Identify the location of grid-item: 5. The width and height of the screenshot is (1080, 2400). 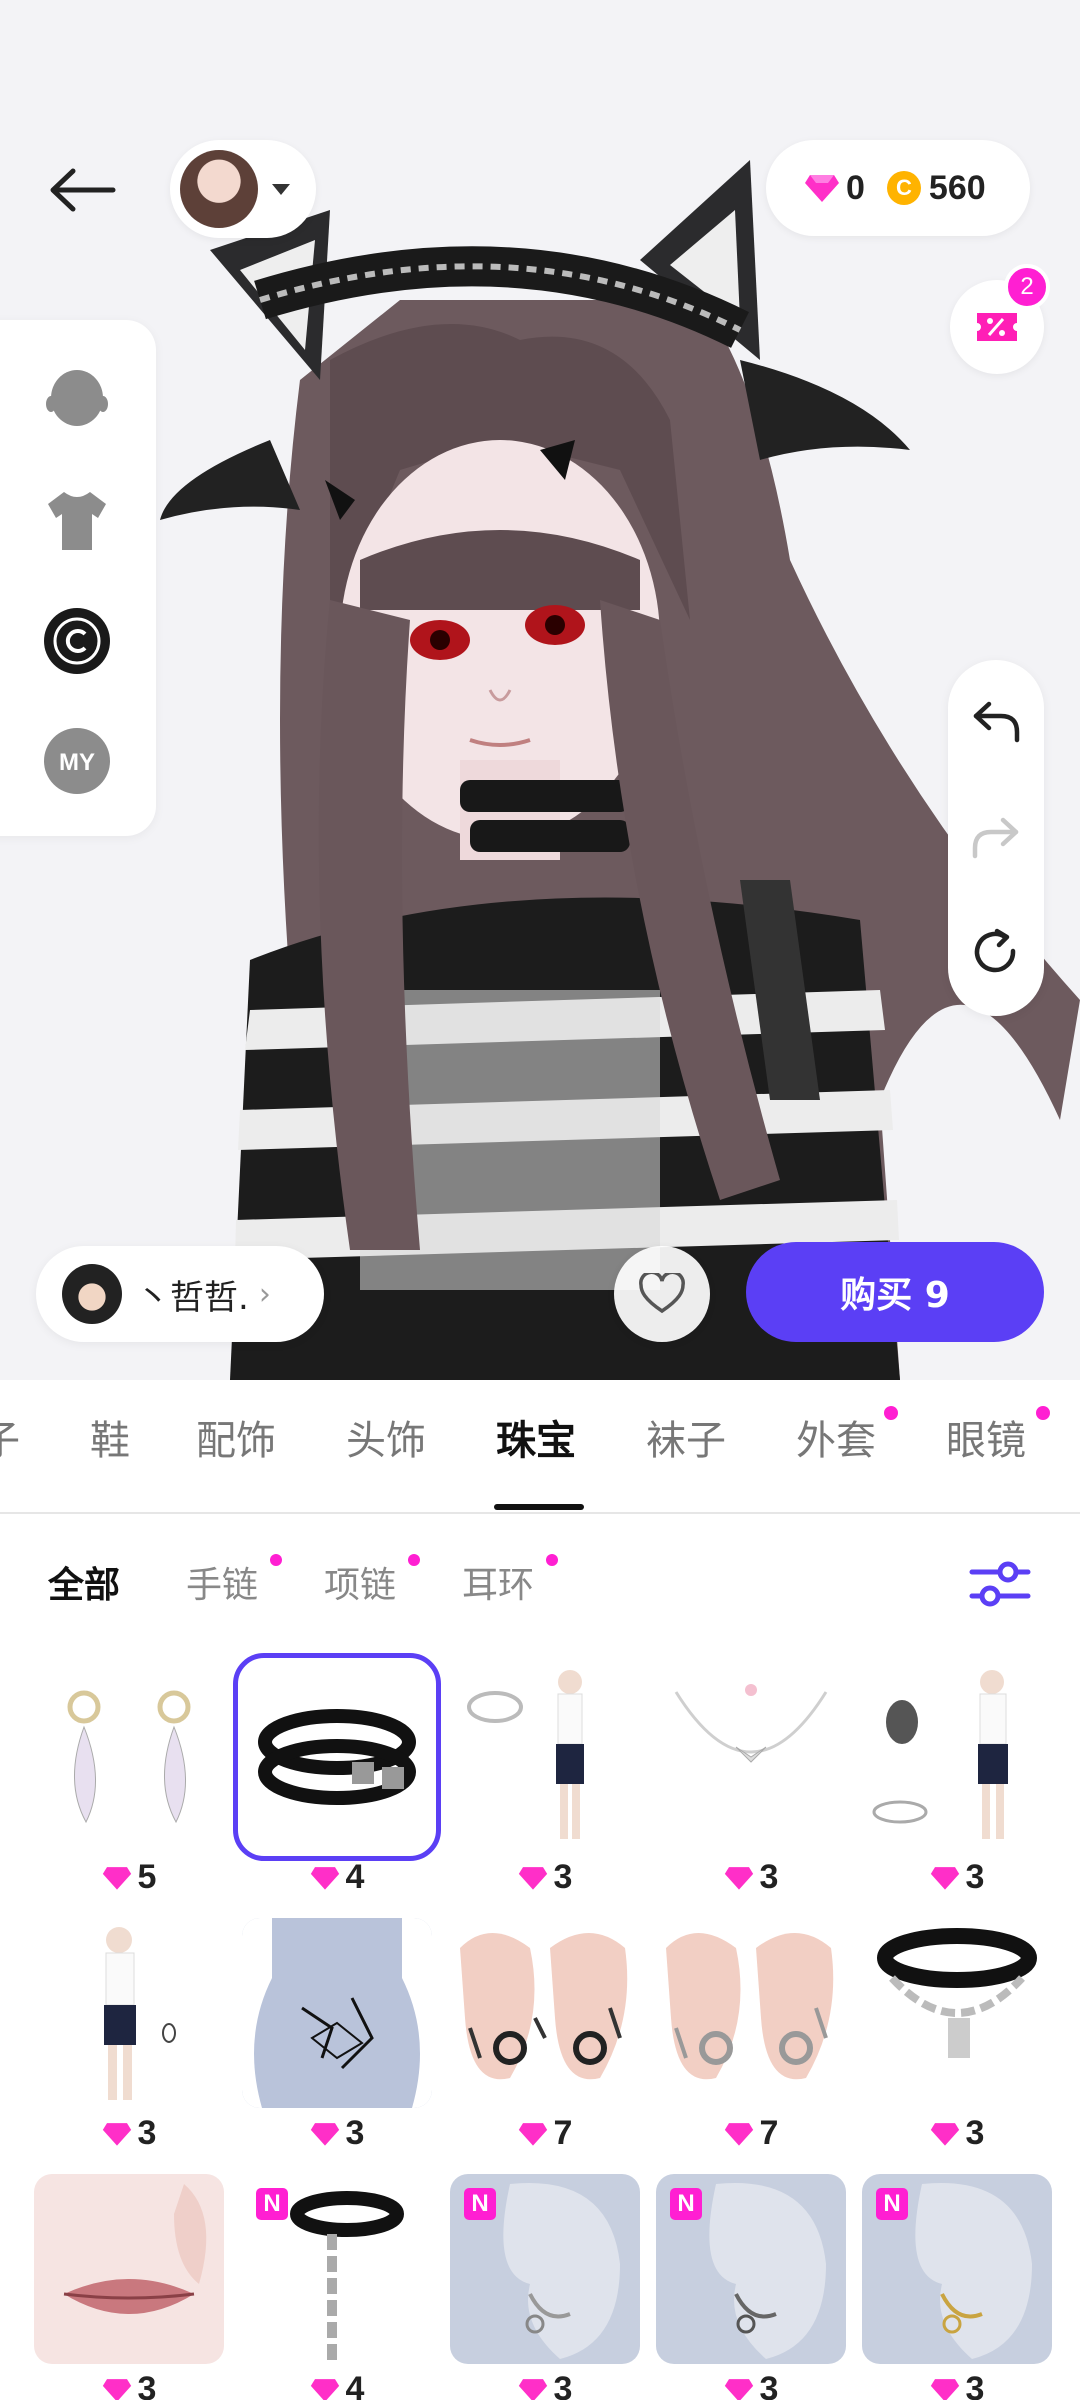
(129, 1782).